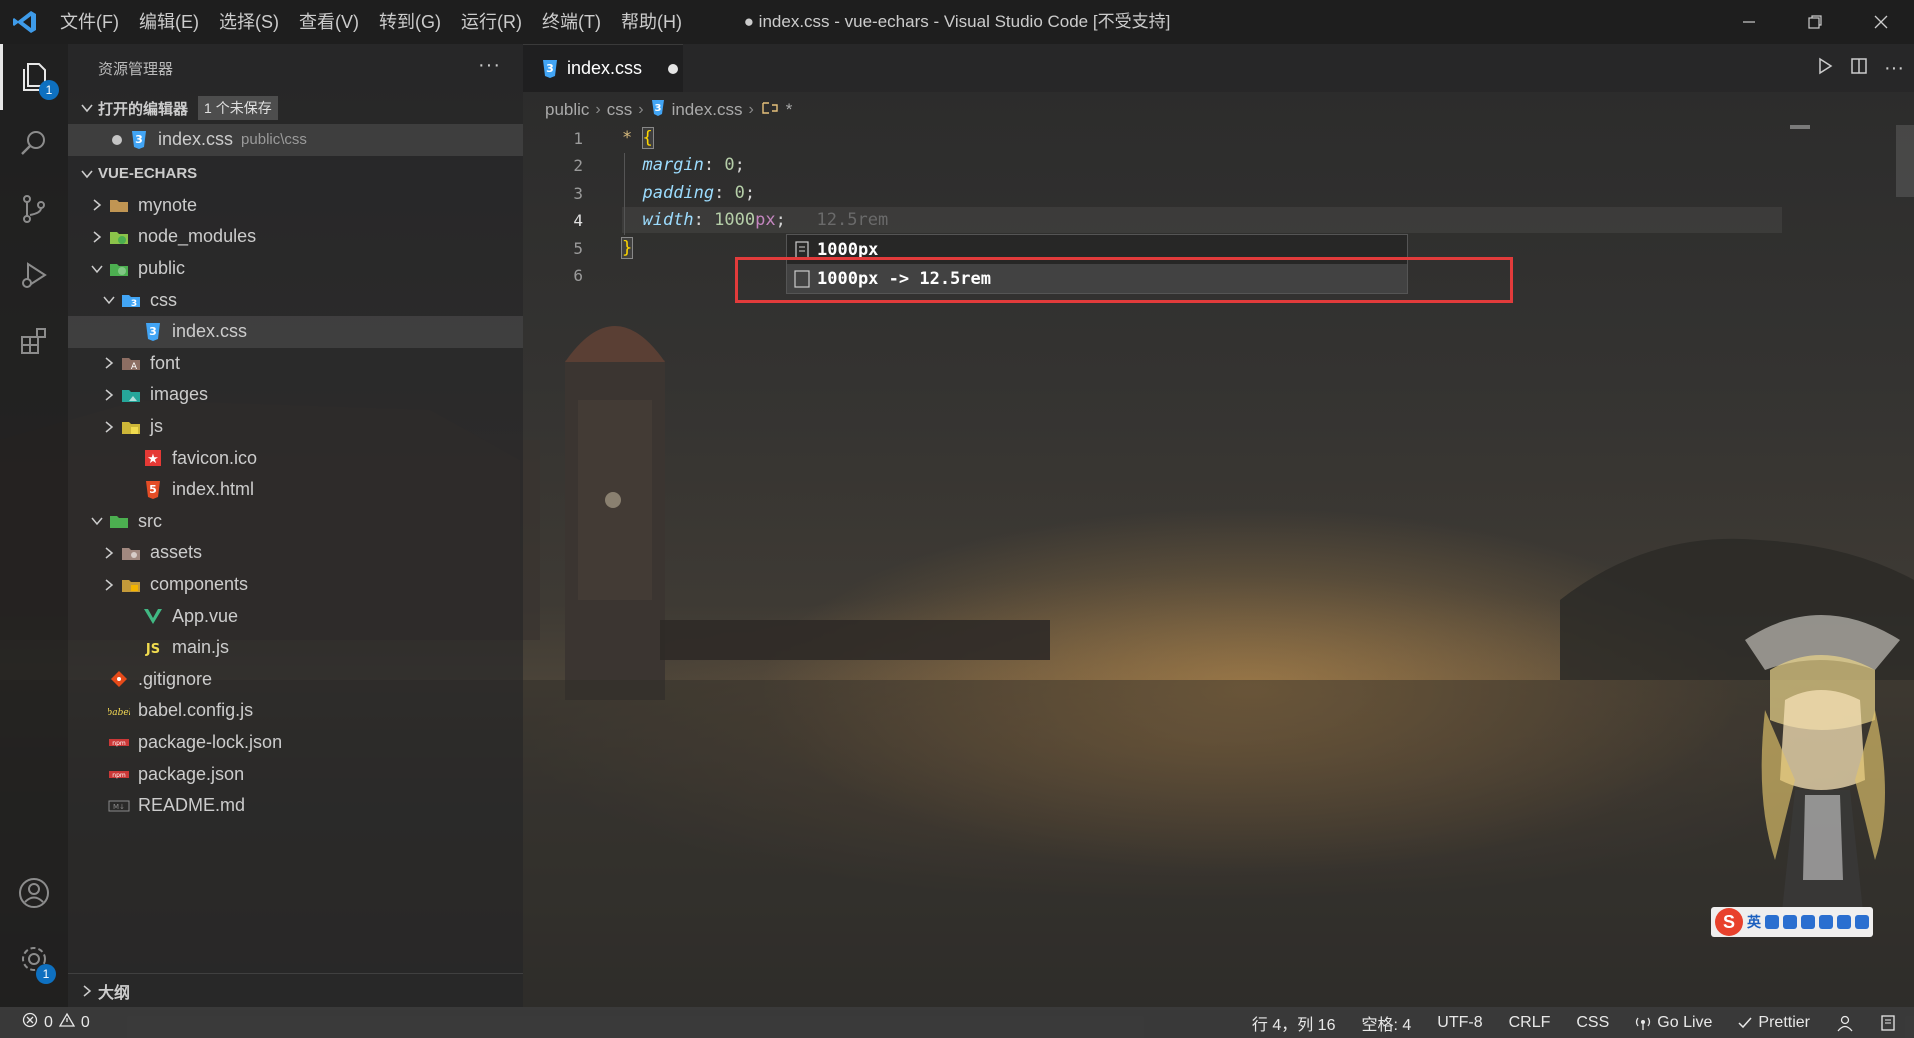 This screenshot has width=1914, height=1038. Describe the element at coordinates (491, 22) in the screenshot. I see `menu-run: 运行(R)` at that location.